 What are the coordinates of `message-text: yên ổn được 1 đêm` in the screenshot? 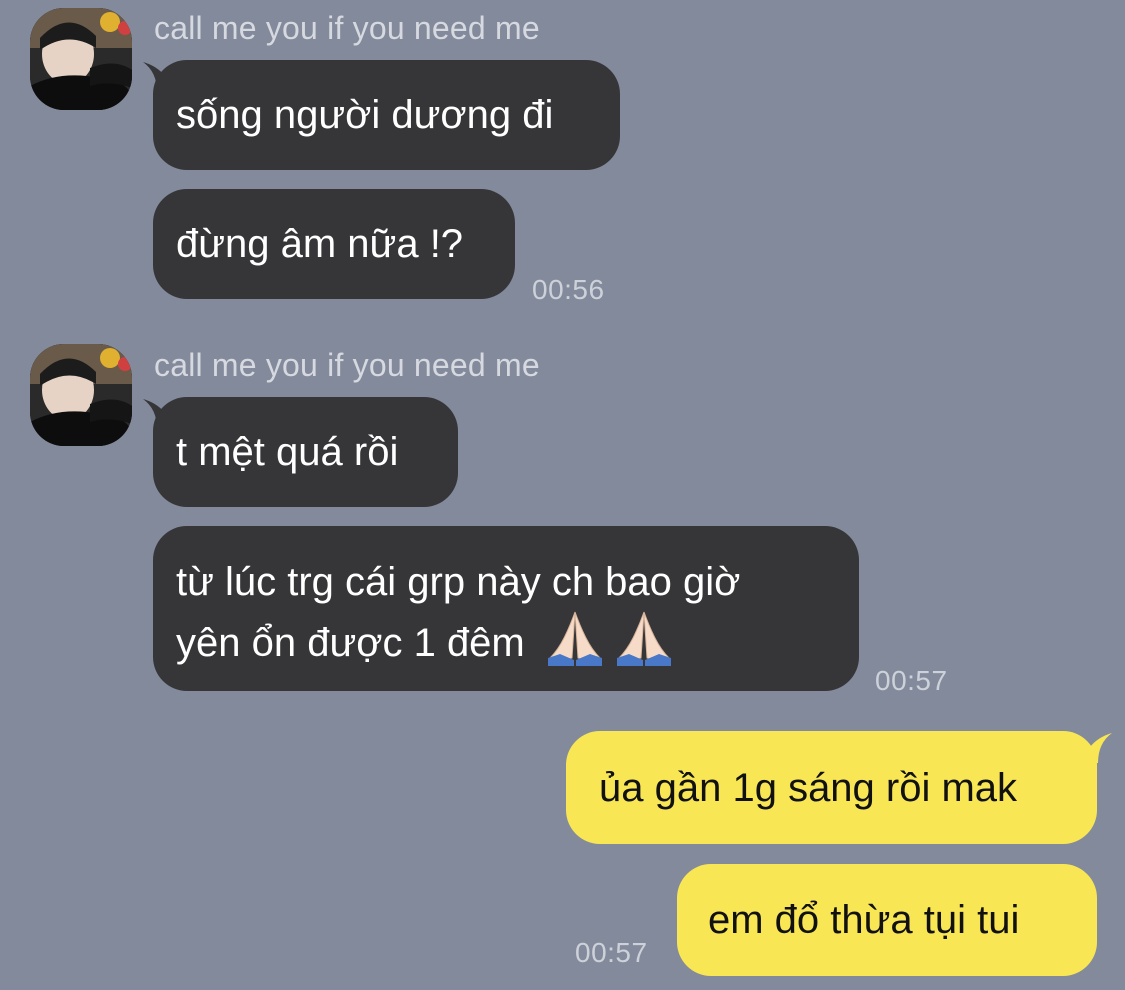 It's located at (350, 643).